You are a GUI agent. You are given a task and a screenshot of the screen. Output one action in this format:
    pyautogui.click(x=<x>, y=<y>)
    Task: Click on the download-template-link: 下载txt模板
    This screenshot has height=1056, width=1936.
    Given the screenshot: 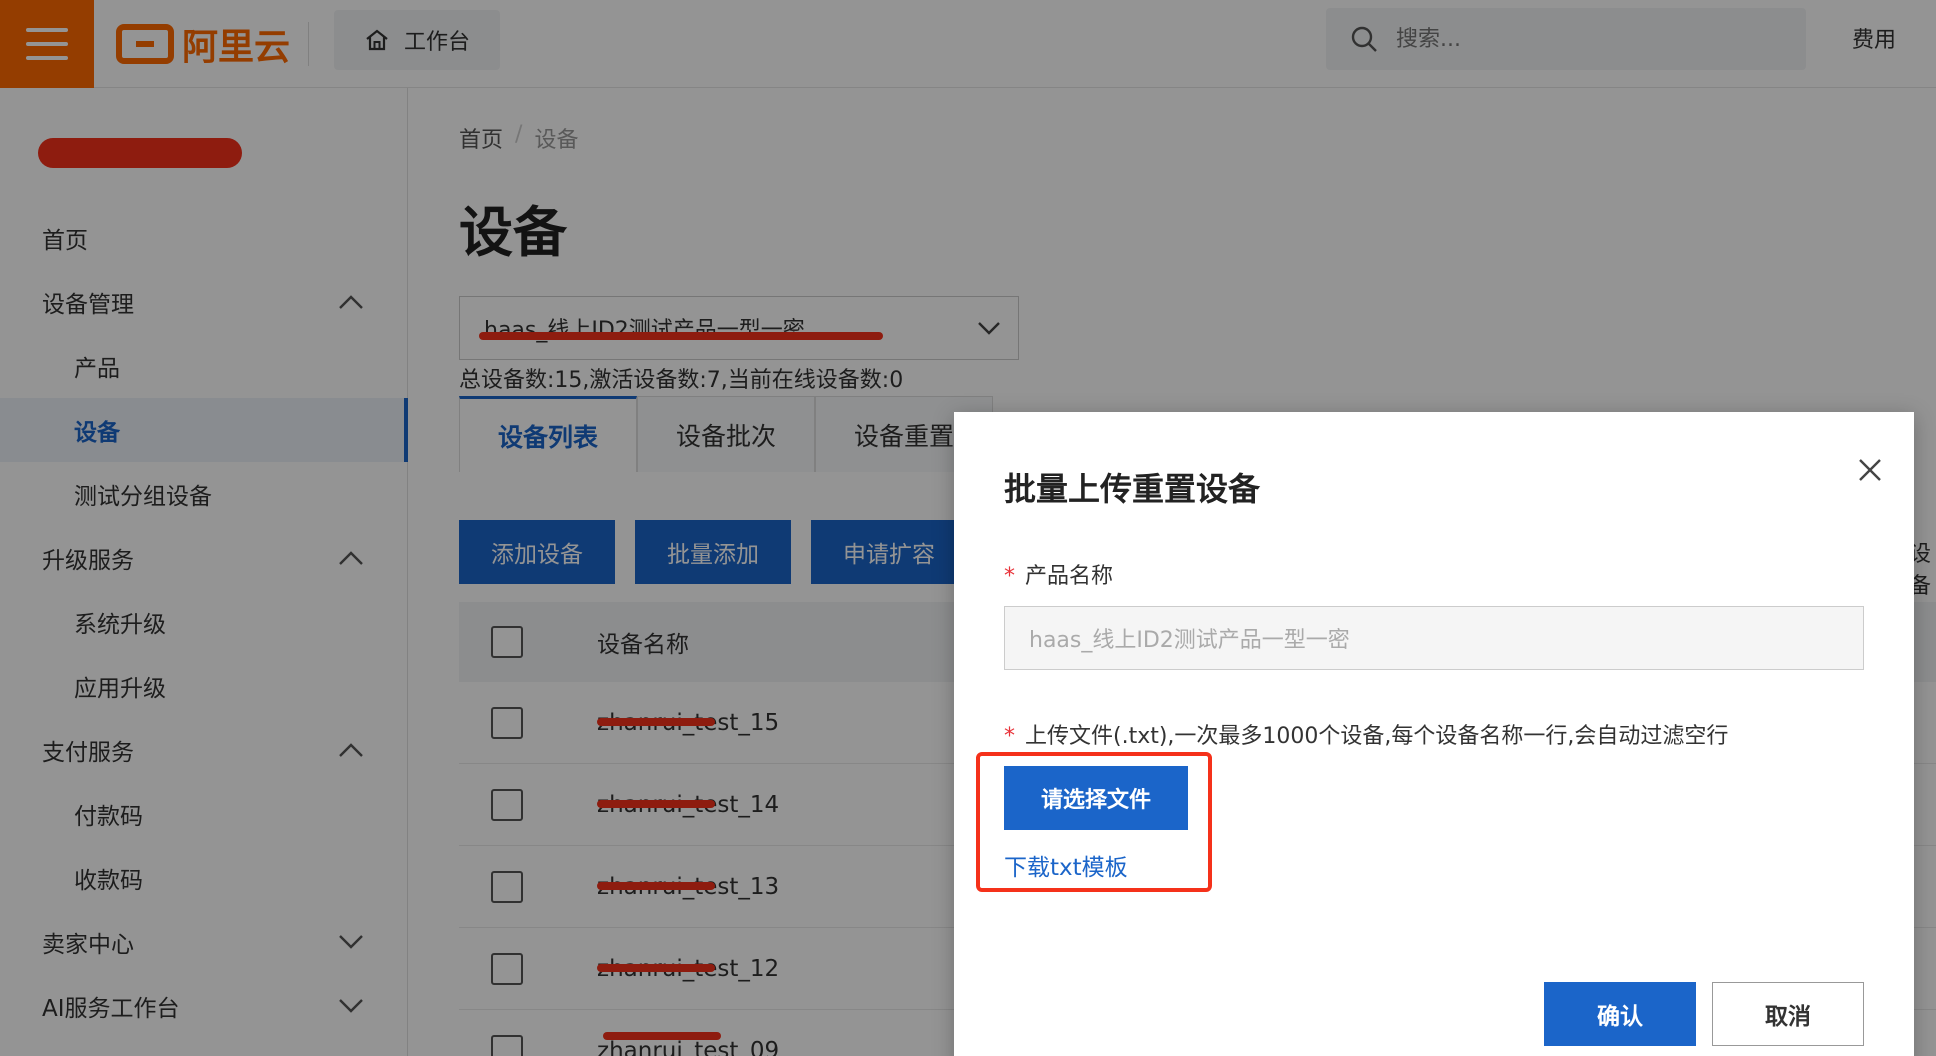 What is the action you would take?
    pyautogui.click(x=1066, y=865)
    